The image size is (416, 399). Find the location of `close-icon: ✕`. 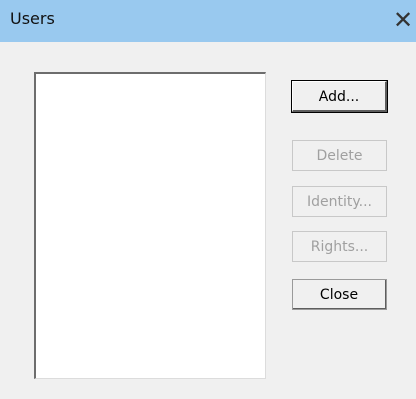

close-icon: ✕ is located at coordinates (403, 20).